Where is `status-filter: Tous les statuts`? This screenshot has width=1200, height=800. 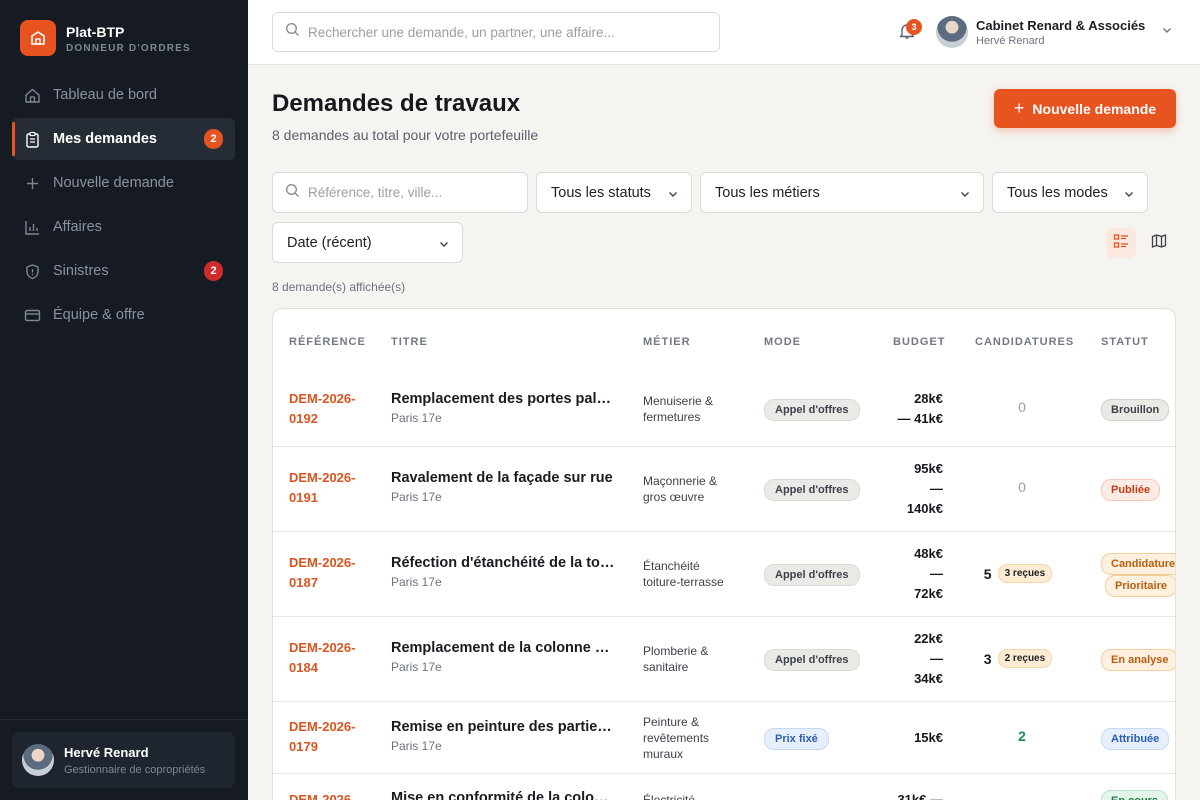
status-filter: Tous les statuts is located at coordinates (614, 192).